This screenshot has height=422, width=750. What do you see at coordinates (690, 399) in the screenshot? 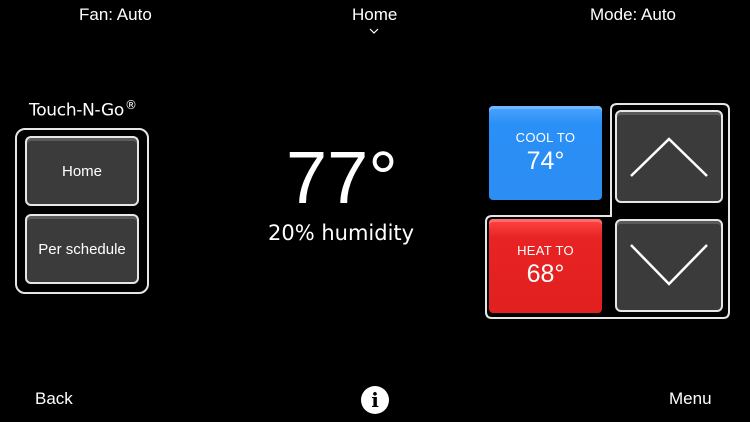
I see `menu-button: Menu` at bounding box center [690, 399].